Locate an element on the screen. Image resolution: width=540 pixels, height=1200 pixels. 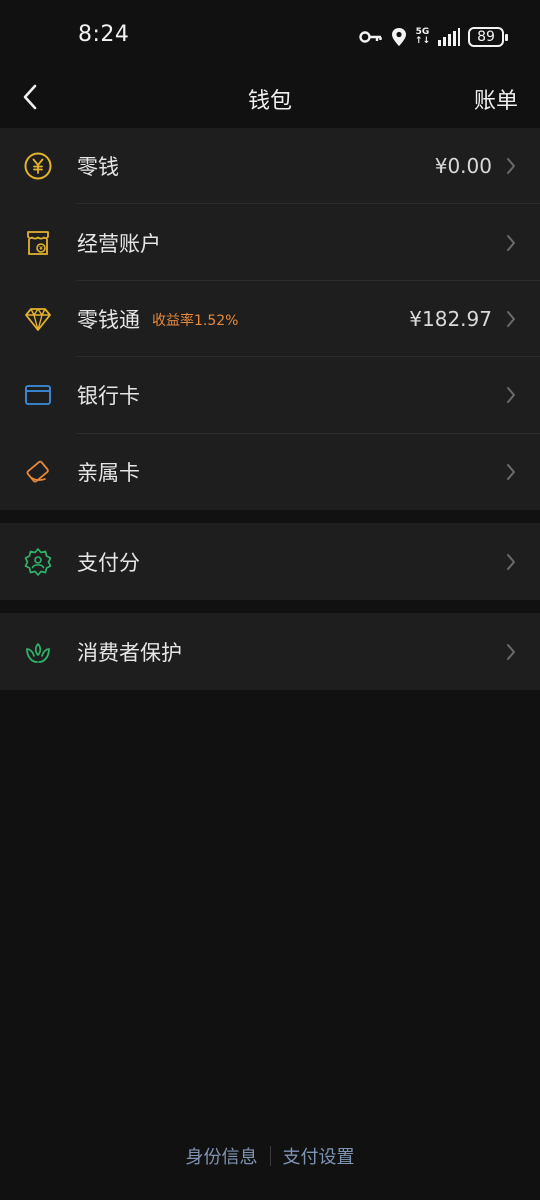
wallet-item-business-account: 经营账户 is located at coordinates (270, 242).